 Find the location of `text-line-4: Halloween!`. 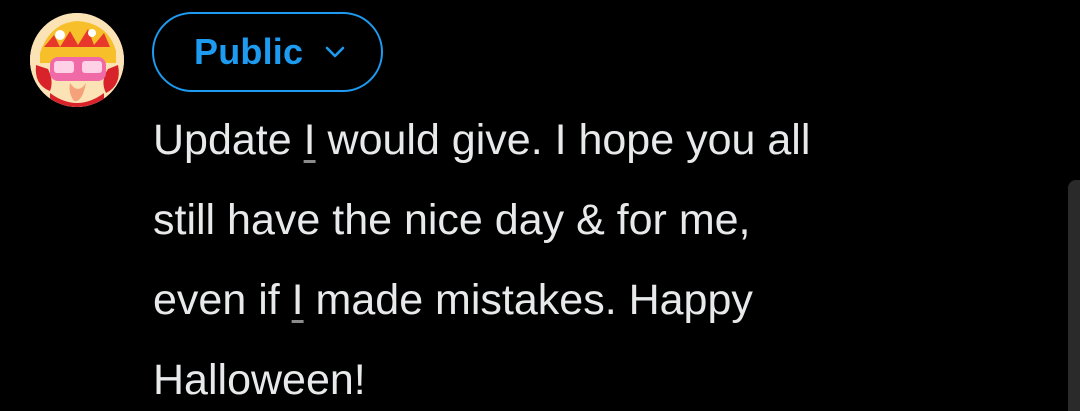

text-line-4: Halloween! is located at coordinates (259, 380).